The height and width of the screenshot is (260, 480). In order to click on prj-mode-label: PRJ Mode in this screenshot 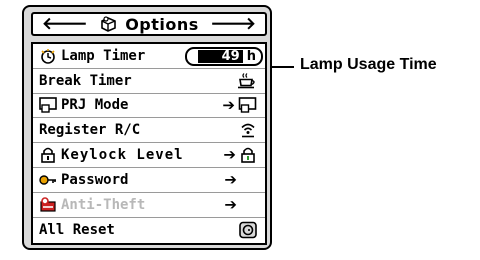, I will do `click(95, 105)`.